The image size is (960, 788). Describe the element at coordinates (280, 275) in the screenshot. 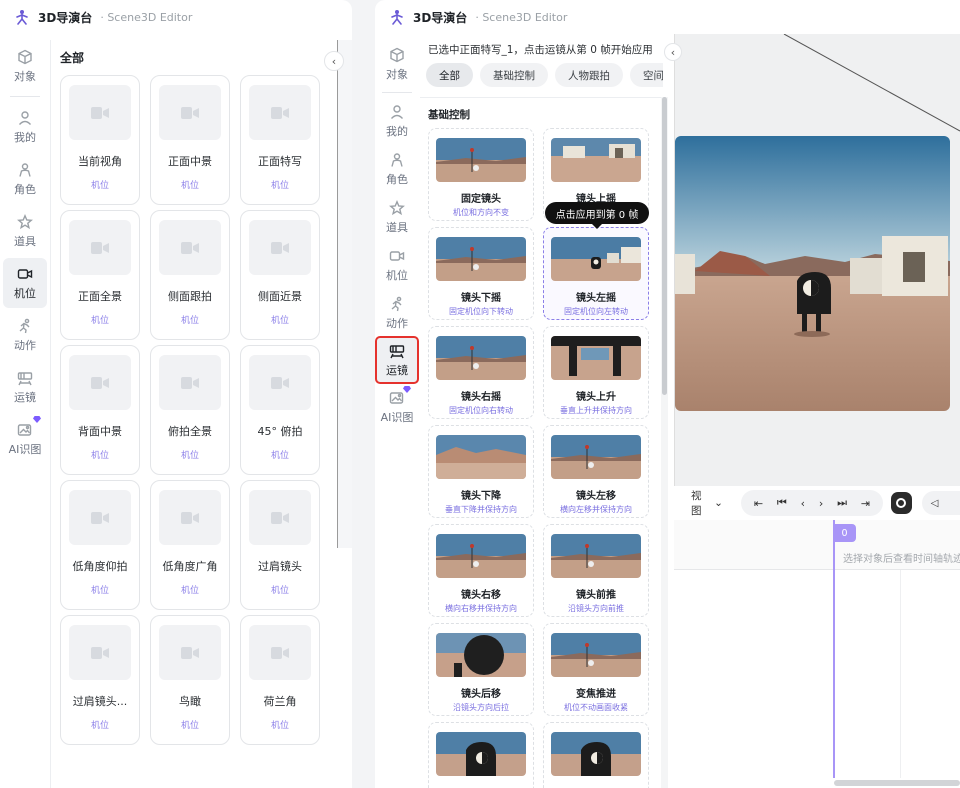

I see `camera-preset-card: 侧面近景 机位` at that location.